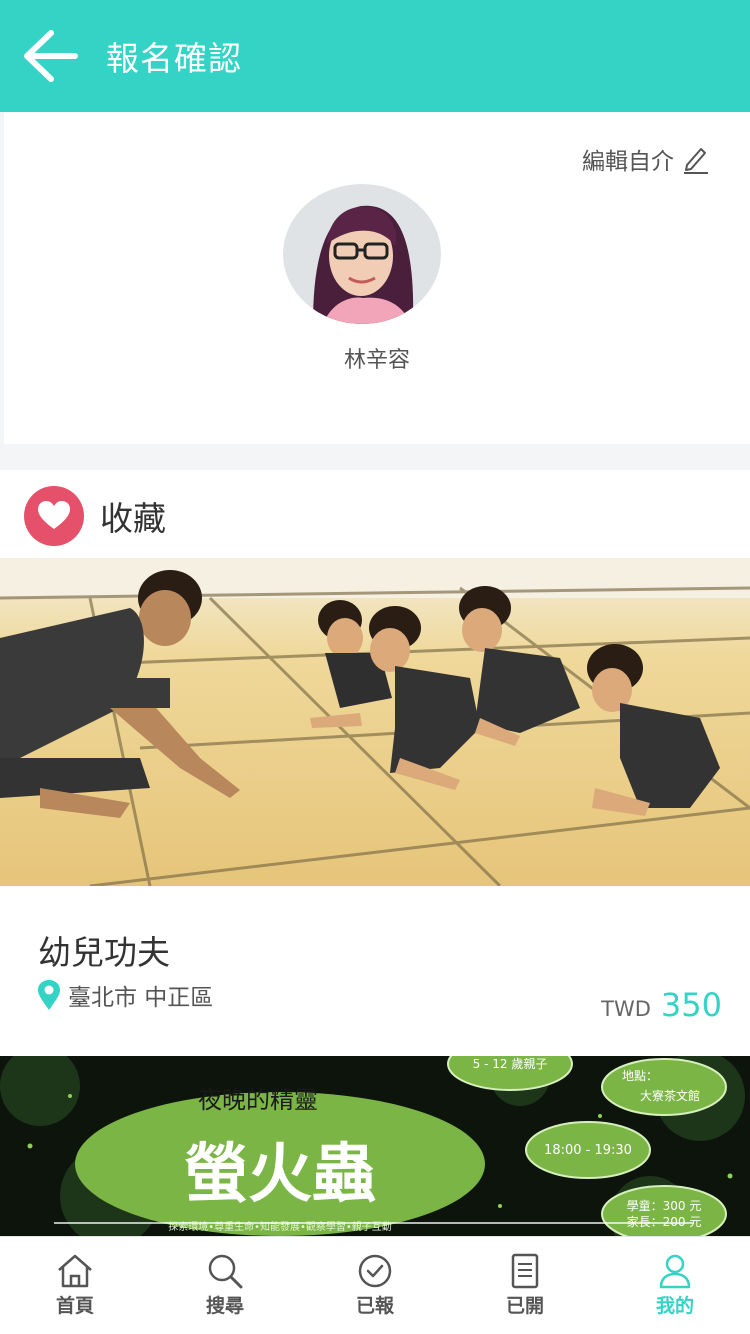  I want to click on tab-home-label: 首頁, so click(74, 1306).